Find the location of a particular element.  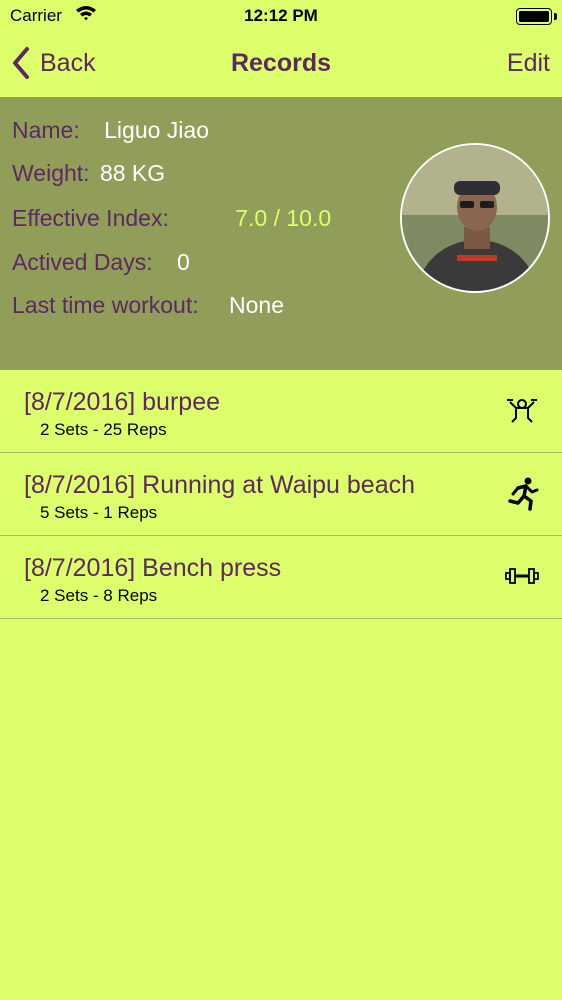

dumbbell-icon is located at coordinates (522, 576).